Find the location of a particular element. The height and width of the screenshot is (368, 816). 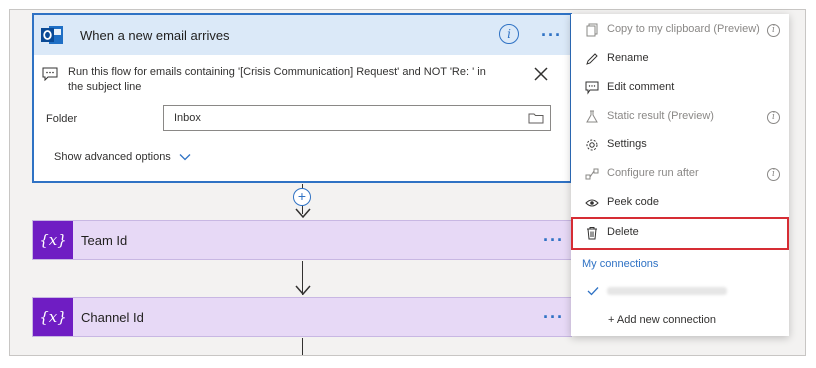

my-connections-heading: My connections is located at coordinates (620, 264).